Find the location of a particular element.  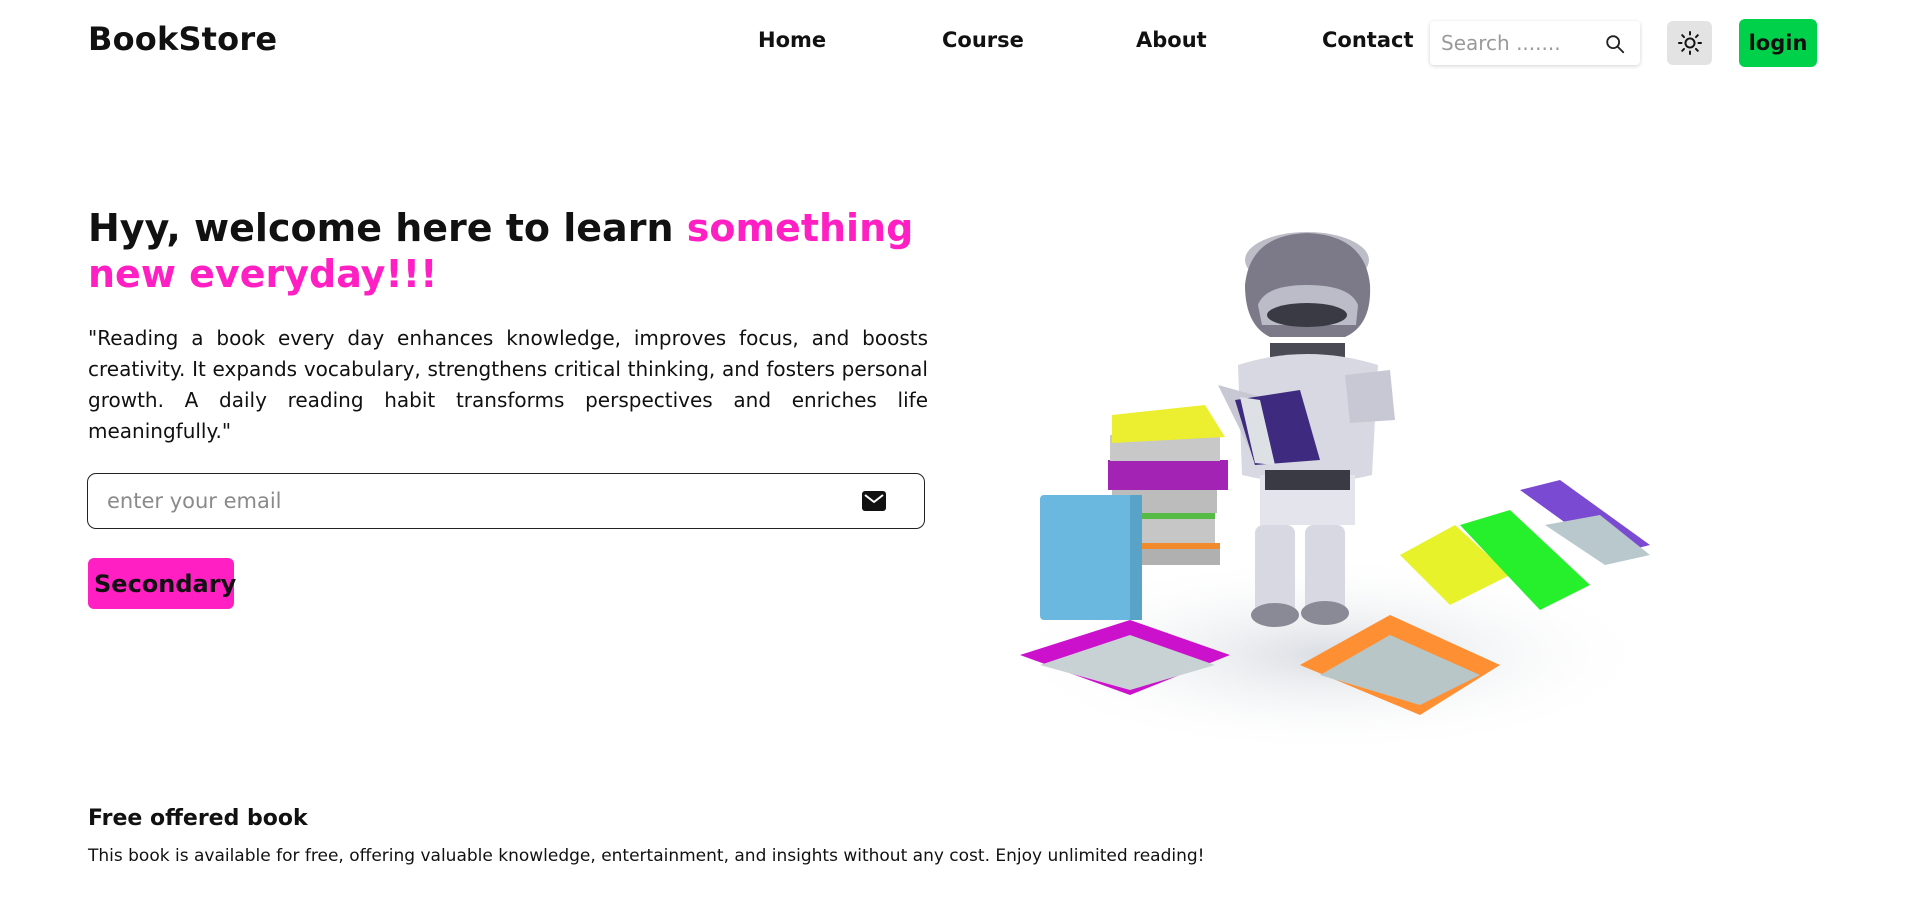

search-icon is located at coordinates (1615, 44).